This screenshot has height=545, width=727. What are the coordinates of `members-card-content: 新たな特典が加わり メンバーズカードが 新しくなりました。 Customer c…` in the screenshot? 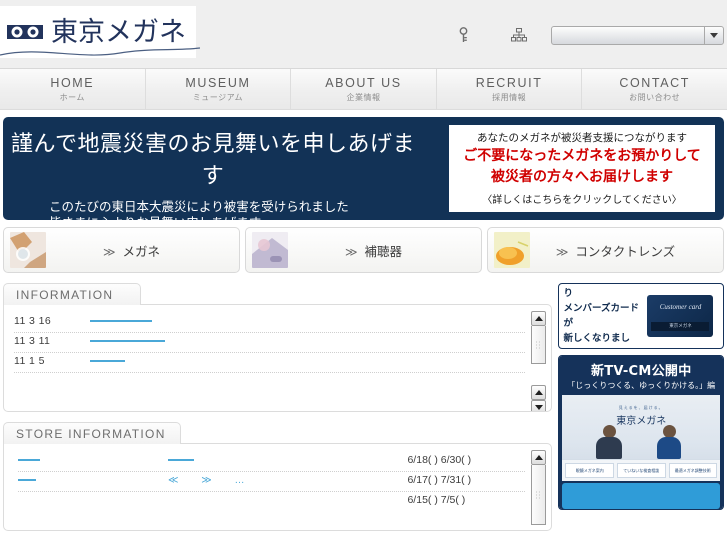 It's located at (641, 316).